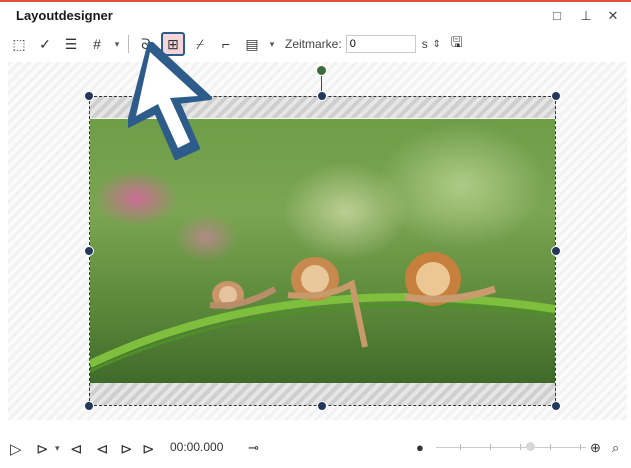  I want to click on layers-icon: ☰, so click(71, 44).